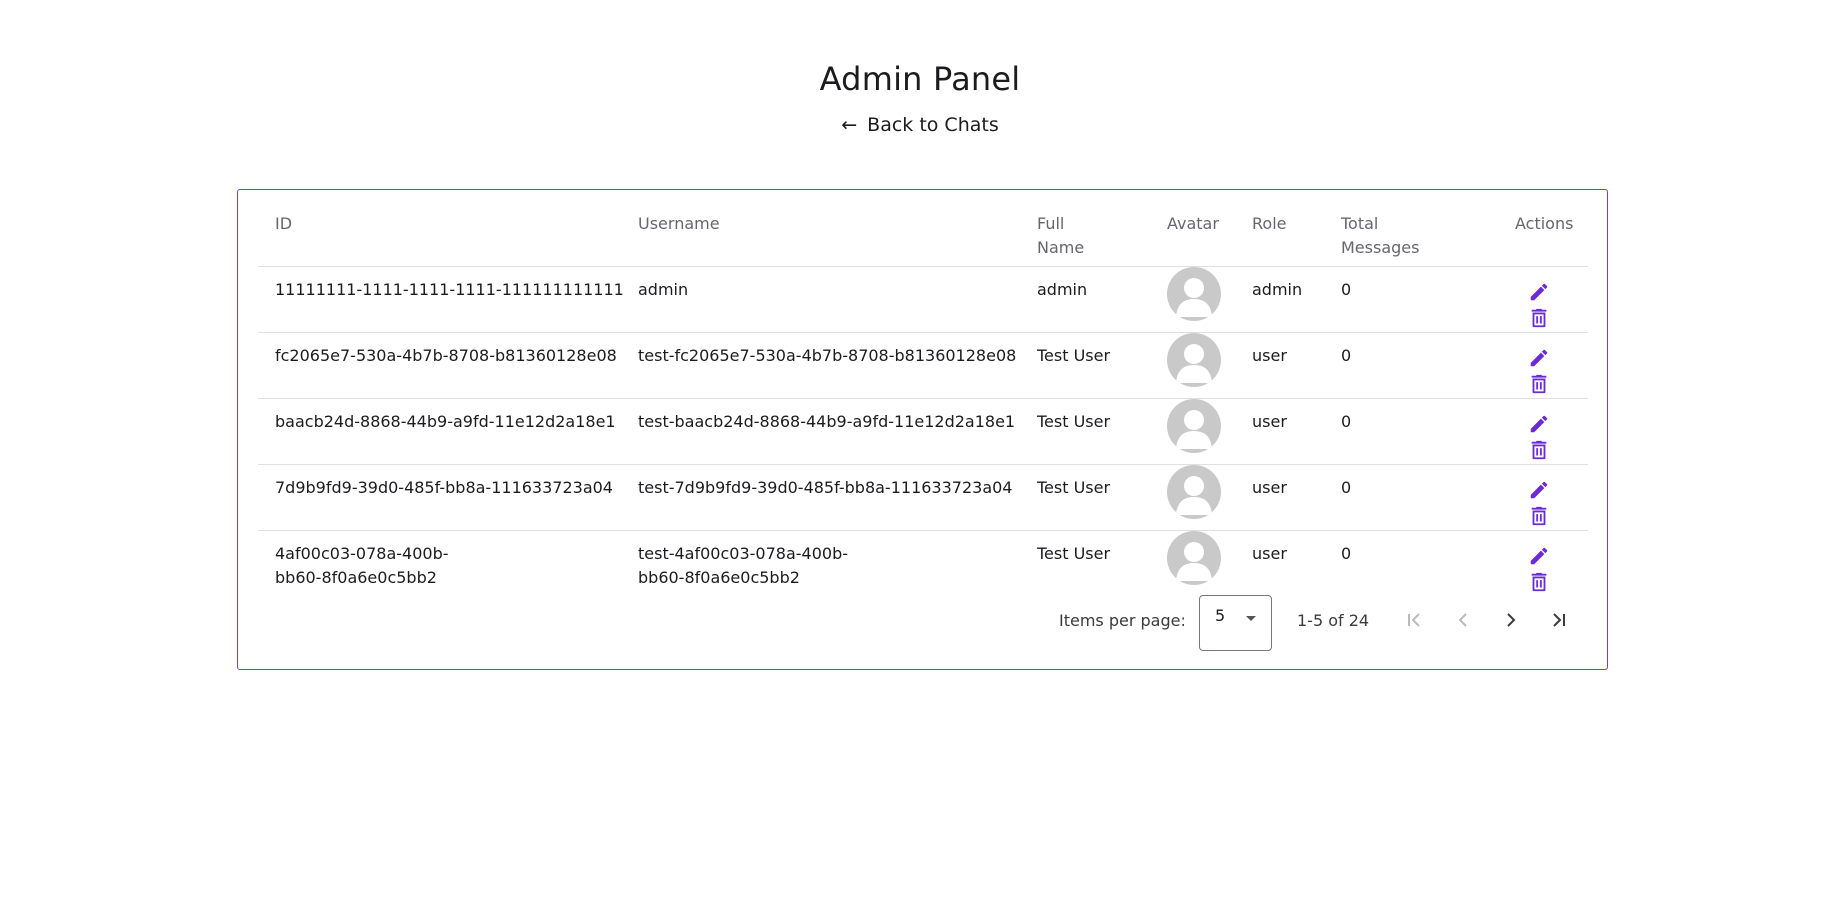 This screenshot has width=1840, height=900. What do you see at coordinates (362, 566) in the screenshot?
I see `cell-id: 4af00c03-078a-400b-bb60-8f0a6e0c5bb2` at bounding box center [362, 566].